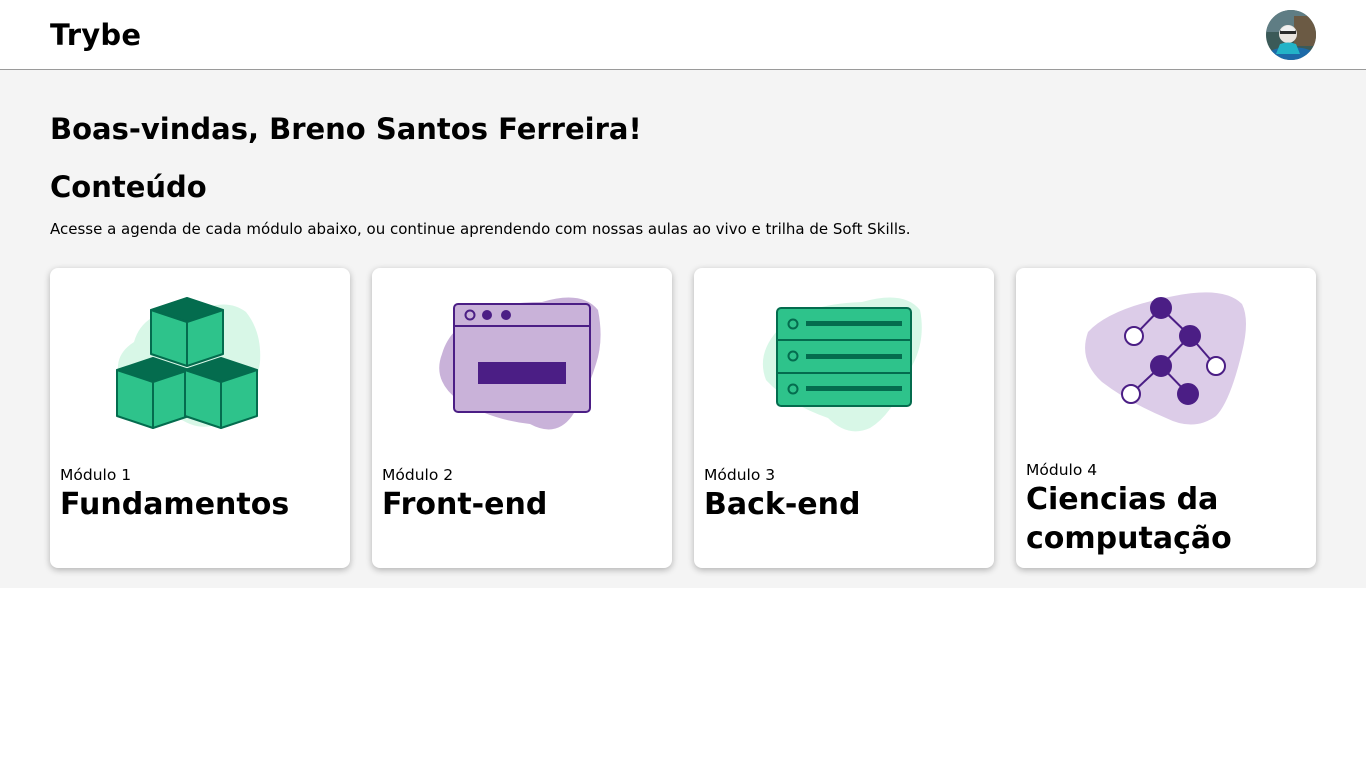 This screenshot has height=768, width=1366. I want to click on module-label: Módulo 3, so click(740, 475).